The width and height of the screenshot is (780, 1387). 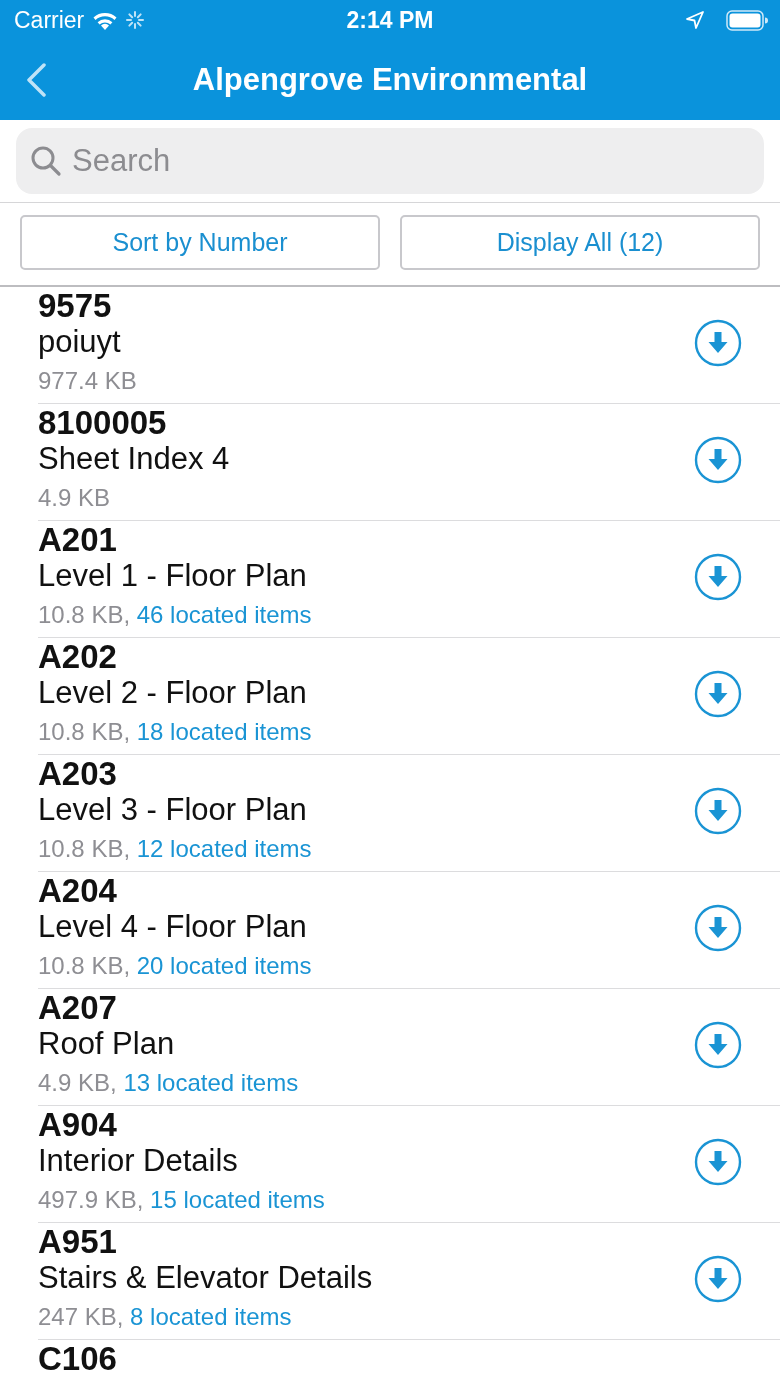 I want to click on search-icon, so click(x=46, y=161).